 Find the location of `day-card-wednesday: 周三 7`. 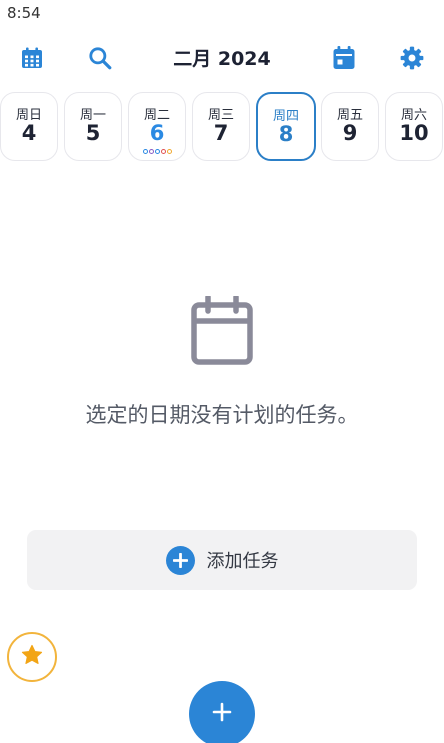

day-card-wednesday: 周三 7 is located at coordinates (221, 126).